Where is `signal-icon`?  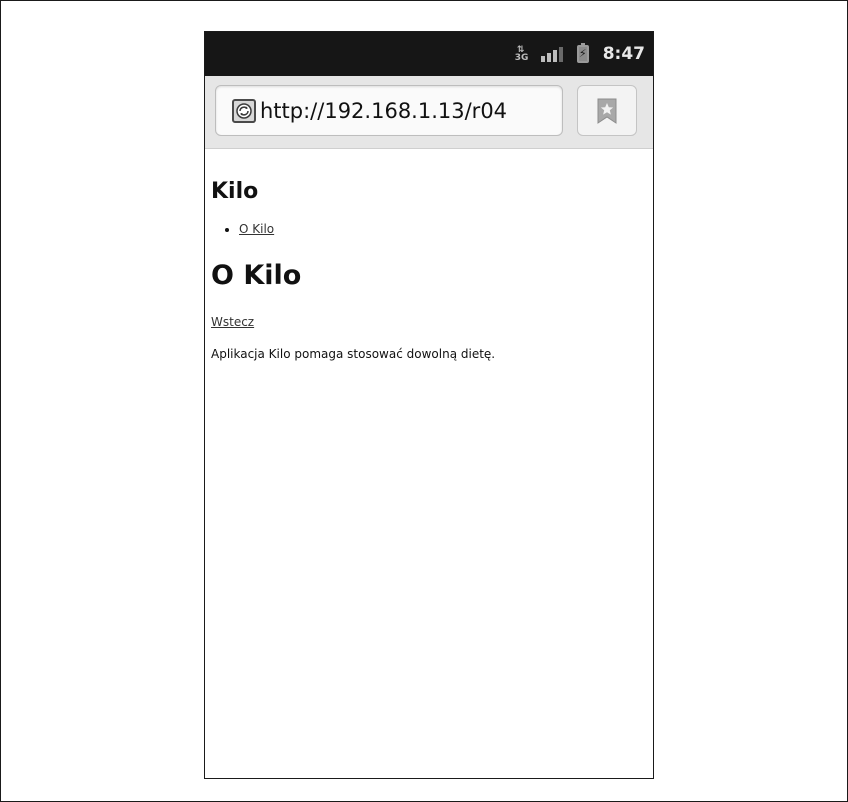
signal-icon is located at coordinates (551, 54).